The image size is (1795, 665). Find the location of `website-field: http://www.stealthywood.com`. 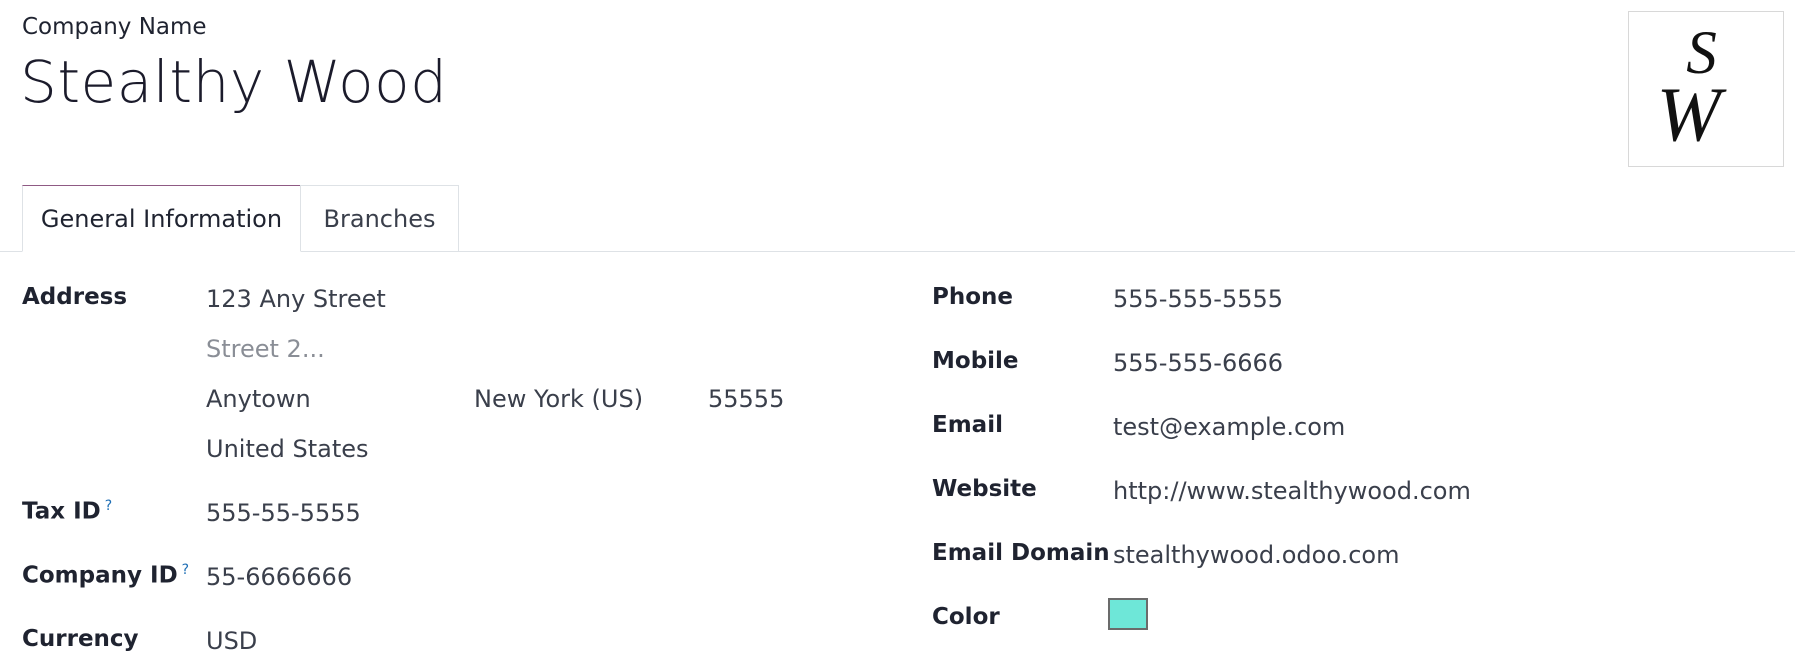

website-field: http://www.stealthywood.com is located at coordinates (1292, 491).